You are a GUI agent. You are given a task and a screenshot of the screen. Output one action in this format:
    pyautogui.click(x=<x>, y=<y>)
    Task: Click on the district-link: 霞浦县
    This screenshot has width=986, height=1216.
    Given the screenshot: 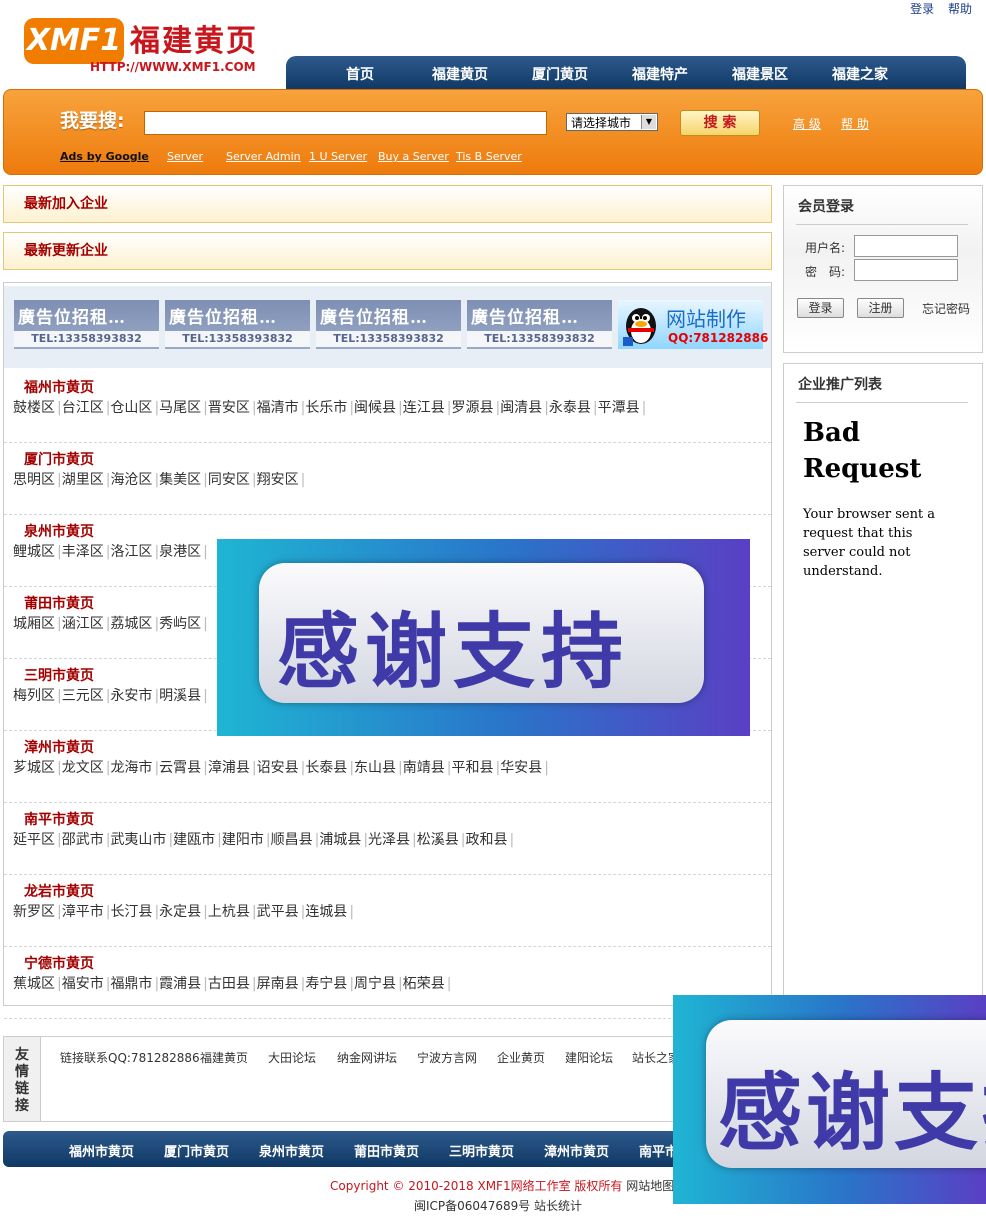 What is the action you would take?
    pyautogui.click(x=180, y=984)
    